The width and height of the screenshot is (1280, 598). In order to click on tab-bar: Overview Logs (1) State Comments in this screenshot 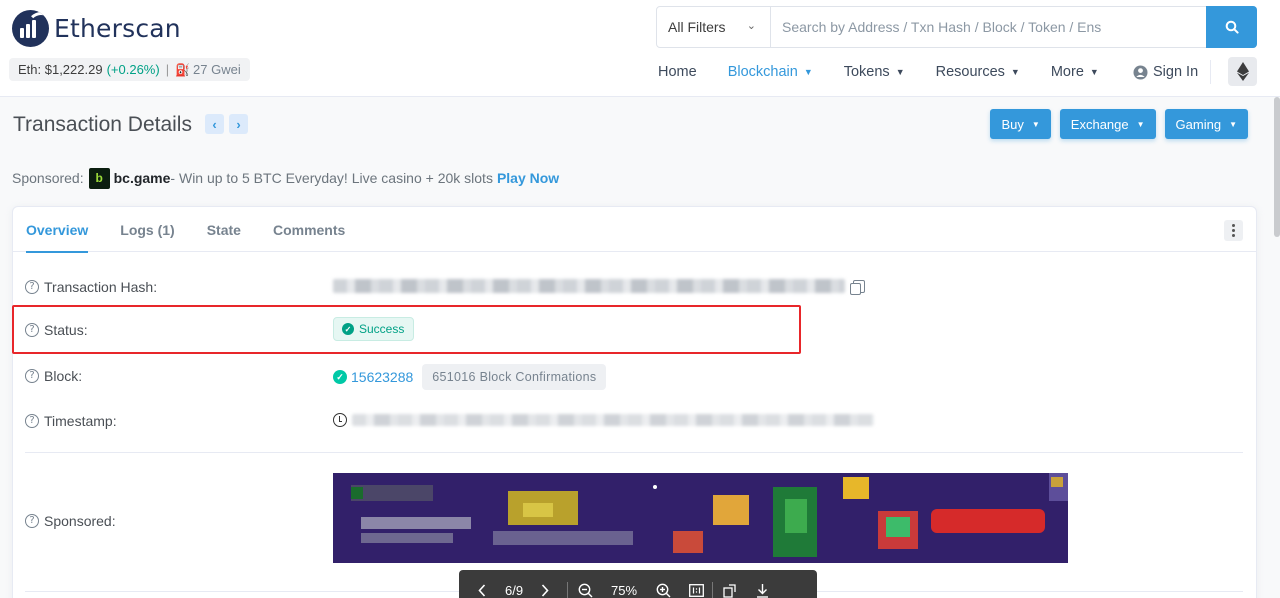, I will do `click(634, 230)`.